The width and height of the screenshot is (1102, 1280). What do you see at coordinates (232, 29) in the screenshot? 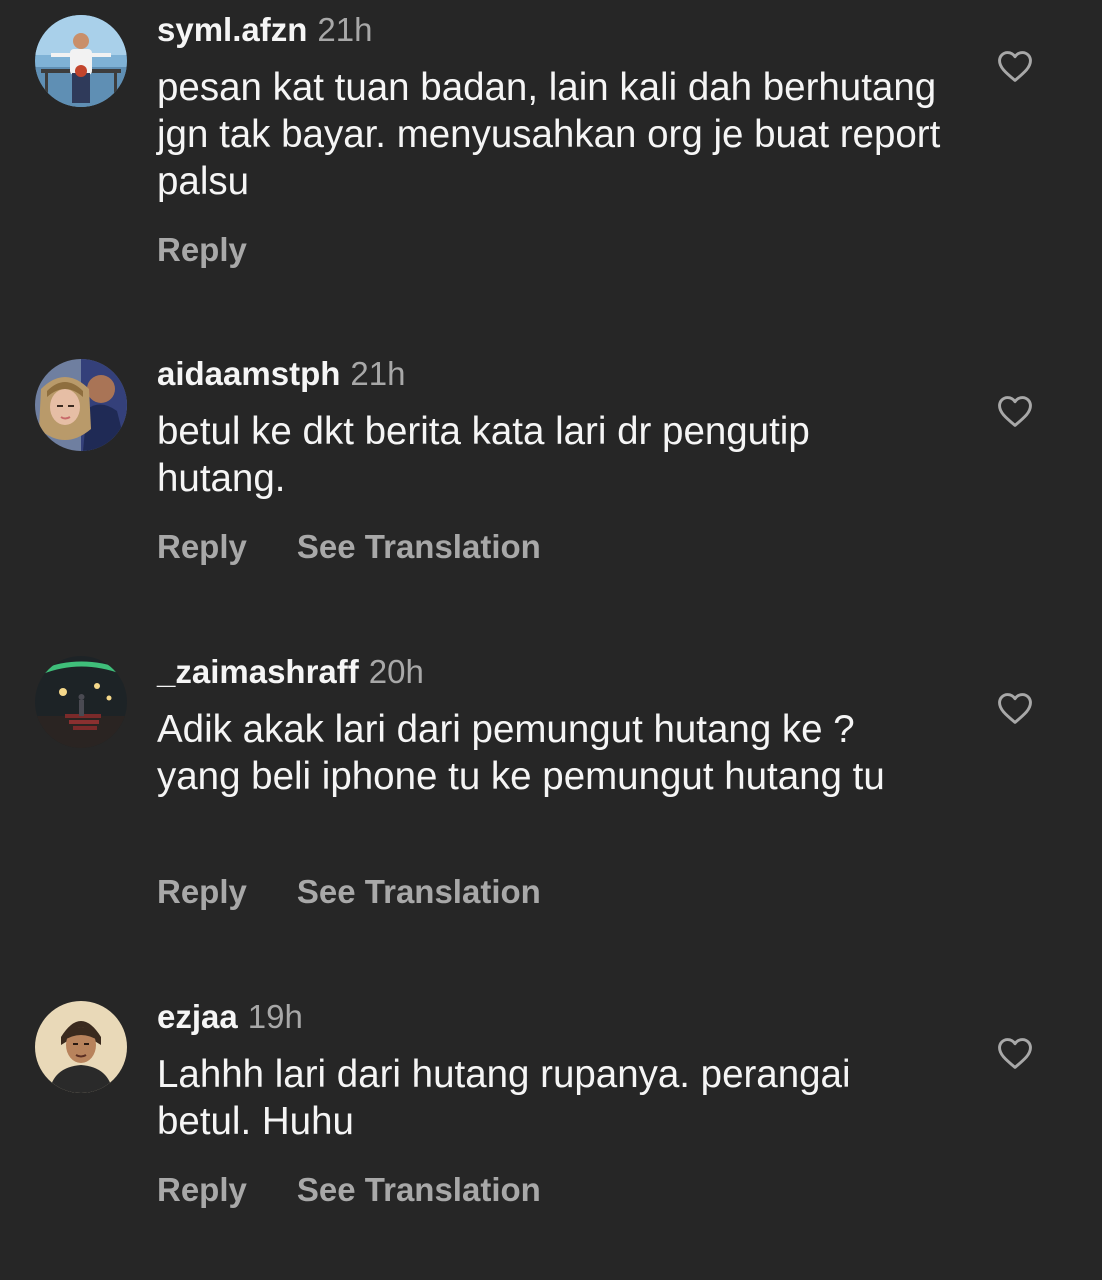
I see `comment-username: syml.afzn` at bounding box center [232, 29].